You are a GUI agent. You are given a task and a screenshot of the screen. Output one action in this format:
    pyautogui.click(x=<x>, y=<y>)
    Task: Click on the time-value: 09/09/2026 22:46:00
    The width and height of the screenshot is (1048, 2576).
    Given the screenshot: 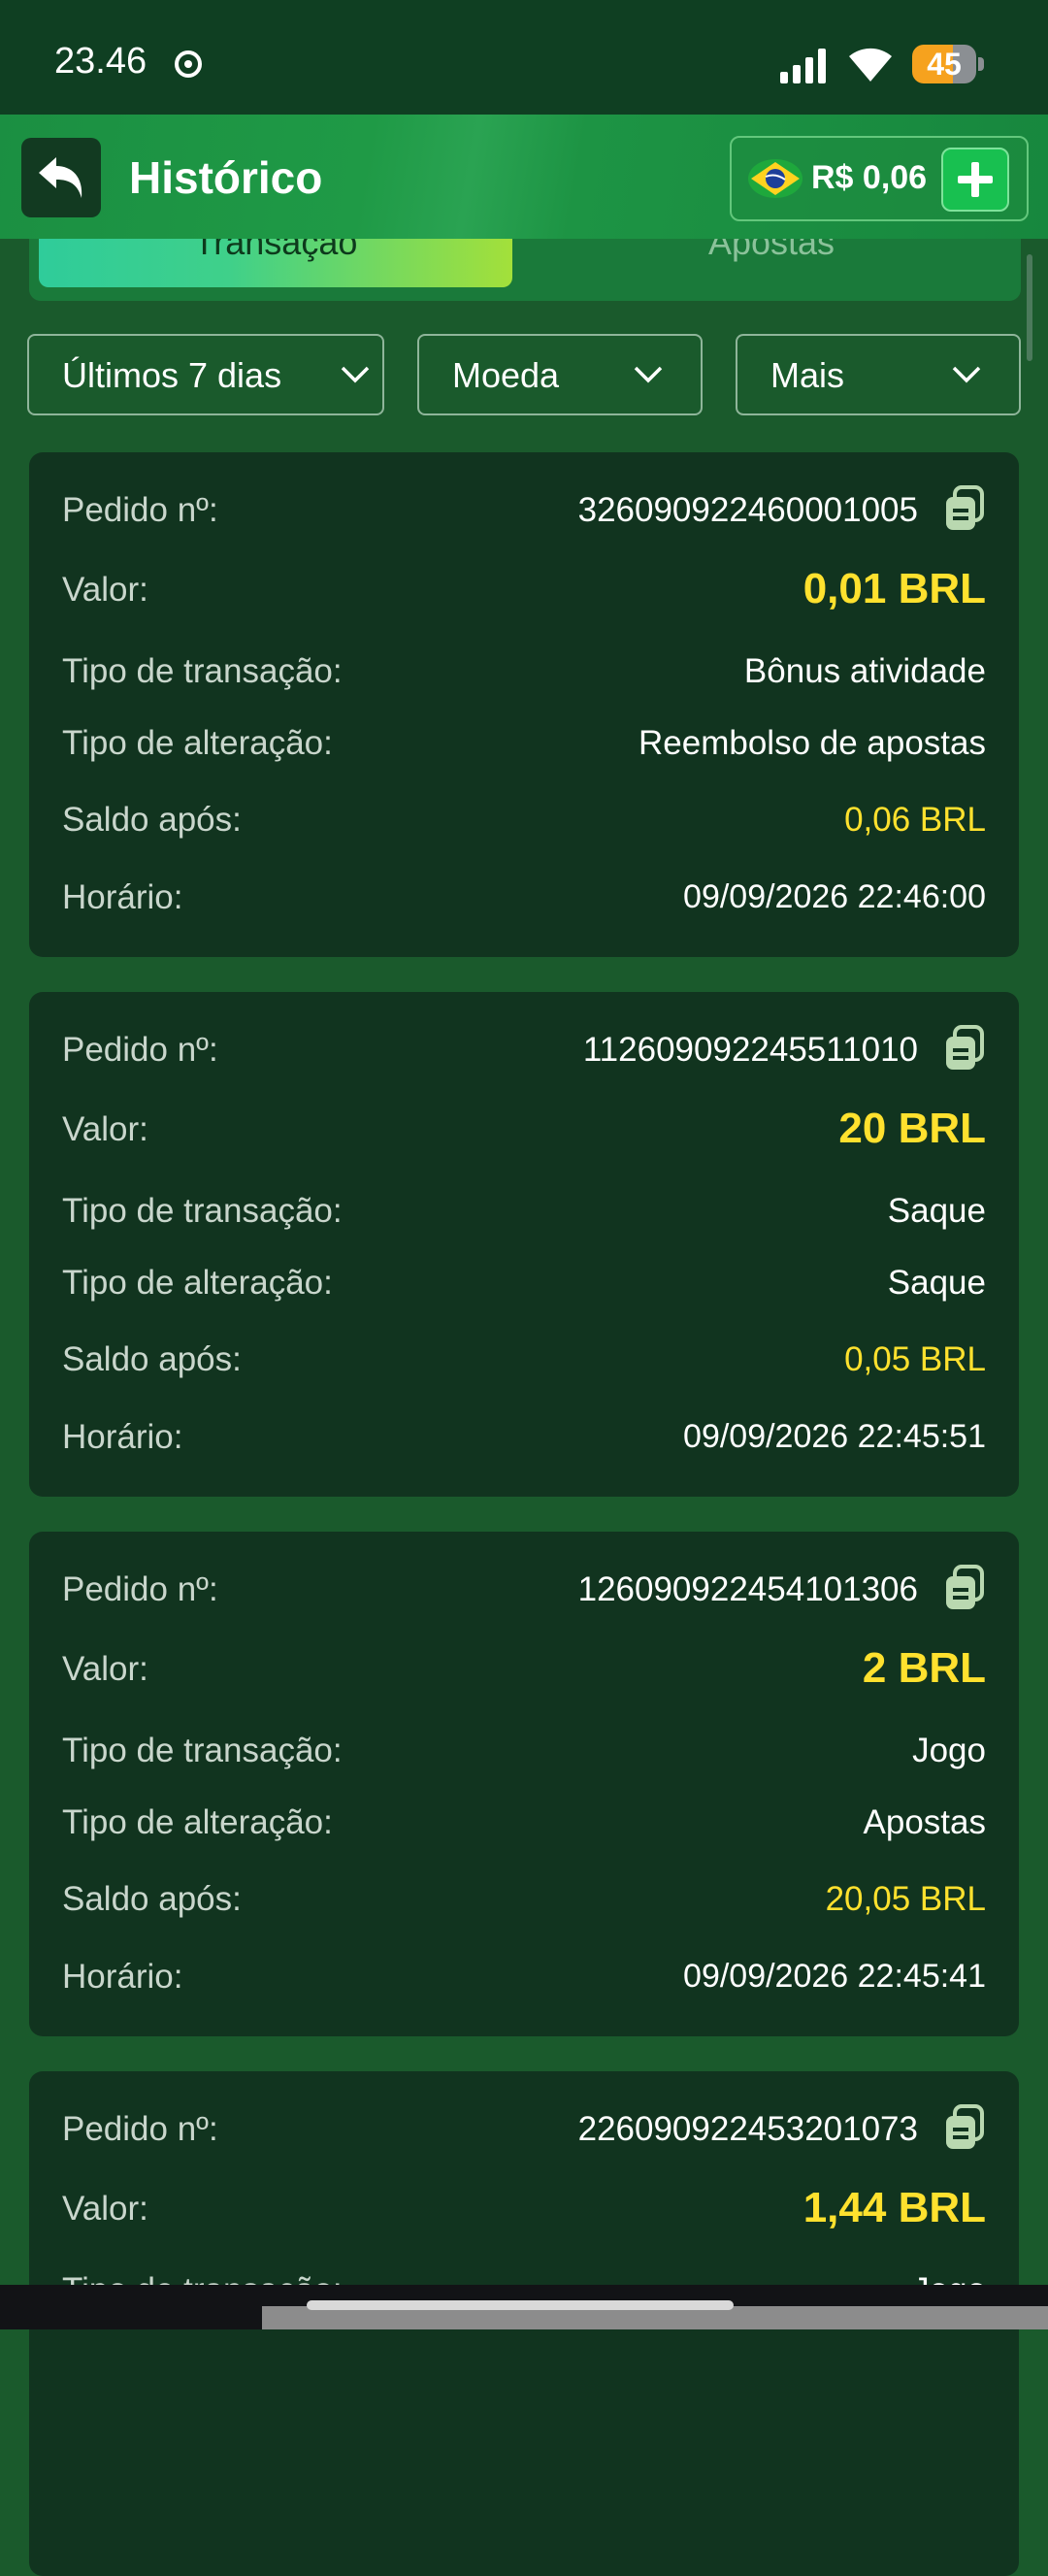 What is the action you would take?
    pyautogui.click(x=834, y=896)
    